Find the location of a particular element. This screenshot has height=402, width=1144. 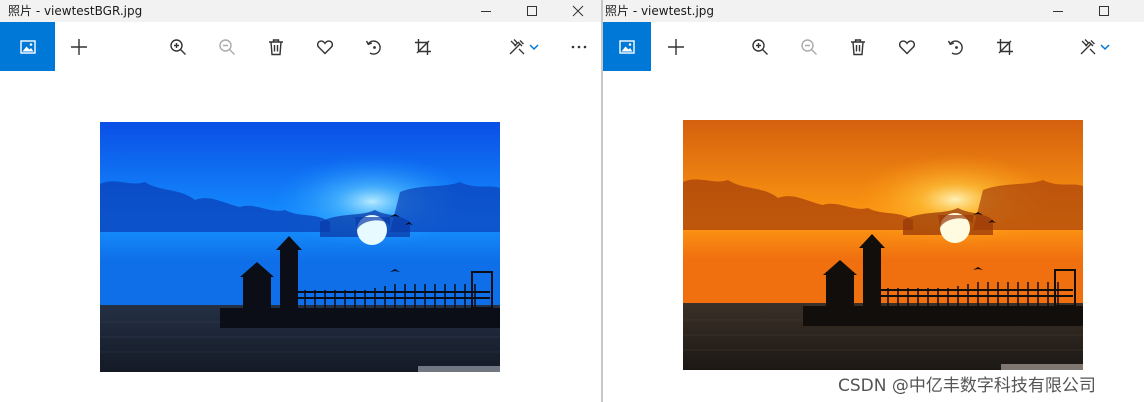

close-icon is located at coordinates (578, 11).